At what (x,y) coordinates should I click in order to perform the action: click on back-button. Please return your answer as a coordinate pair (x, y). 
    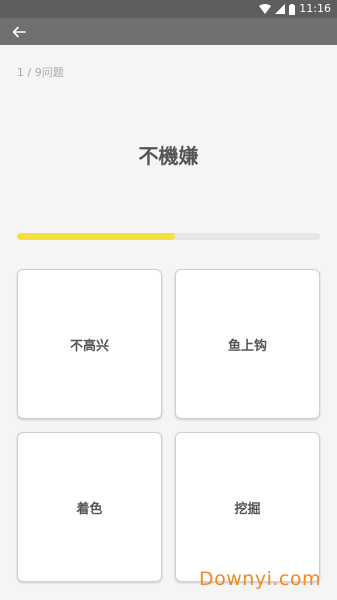
    Looking at the image, I should click on (19, 32).